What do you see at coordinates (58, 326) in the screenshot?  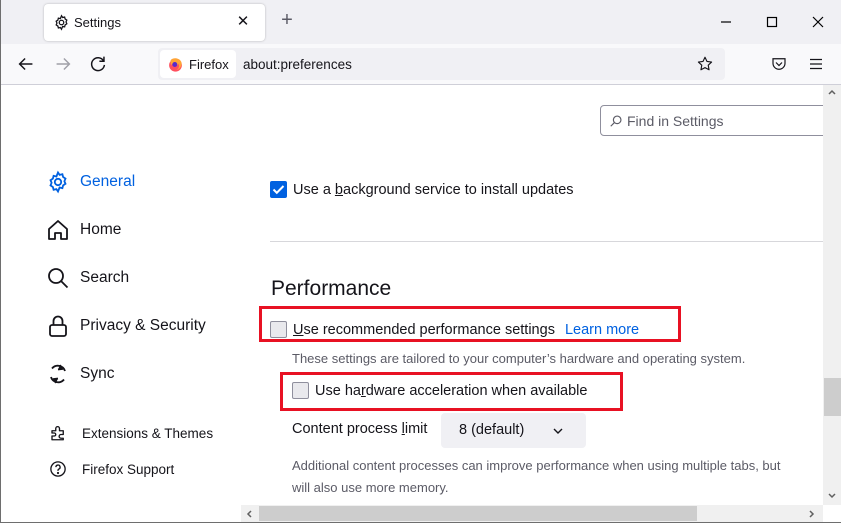 I see `lock-icon` at bounding box center [58, 326].